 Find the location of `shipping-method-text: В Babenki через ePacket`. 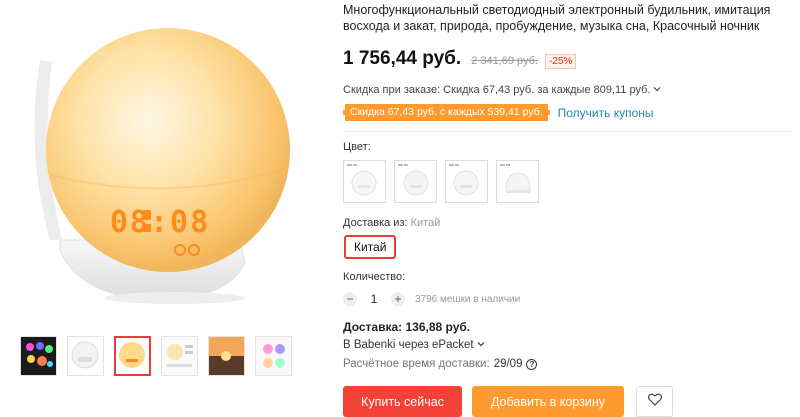

shipping-method-text: В Babenki через ePacket is located at coordinates (408, 345).